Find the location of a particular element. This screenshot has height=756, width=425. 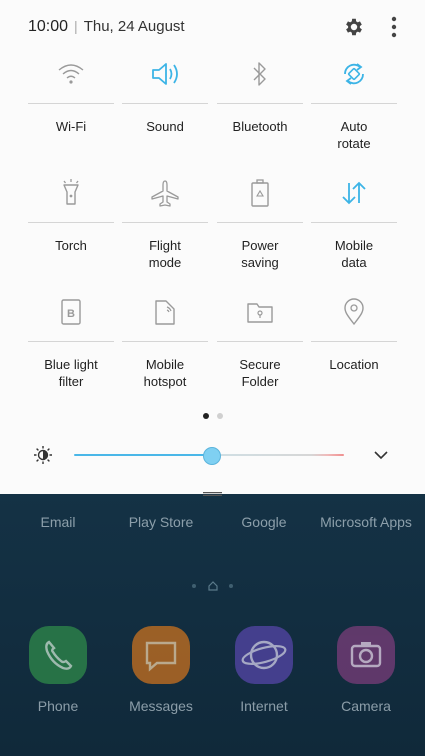

home-app-label: Google is located at coordinates (264, 522).